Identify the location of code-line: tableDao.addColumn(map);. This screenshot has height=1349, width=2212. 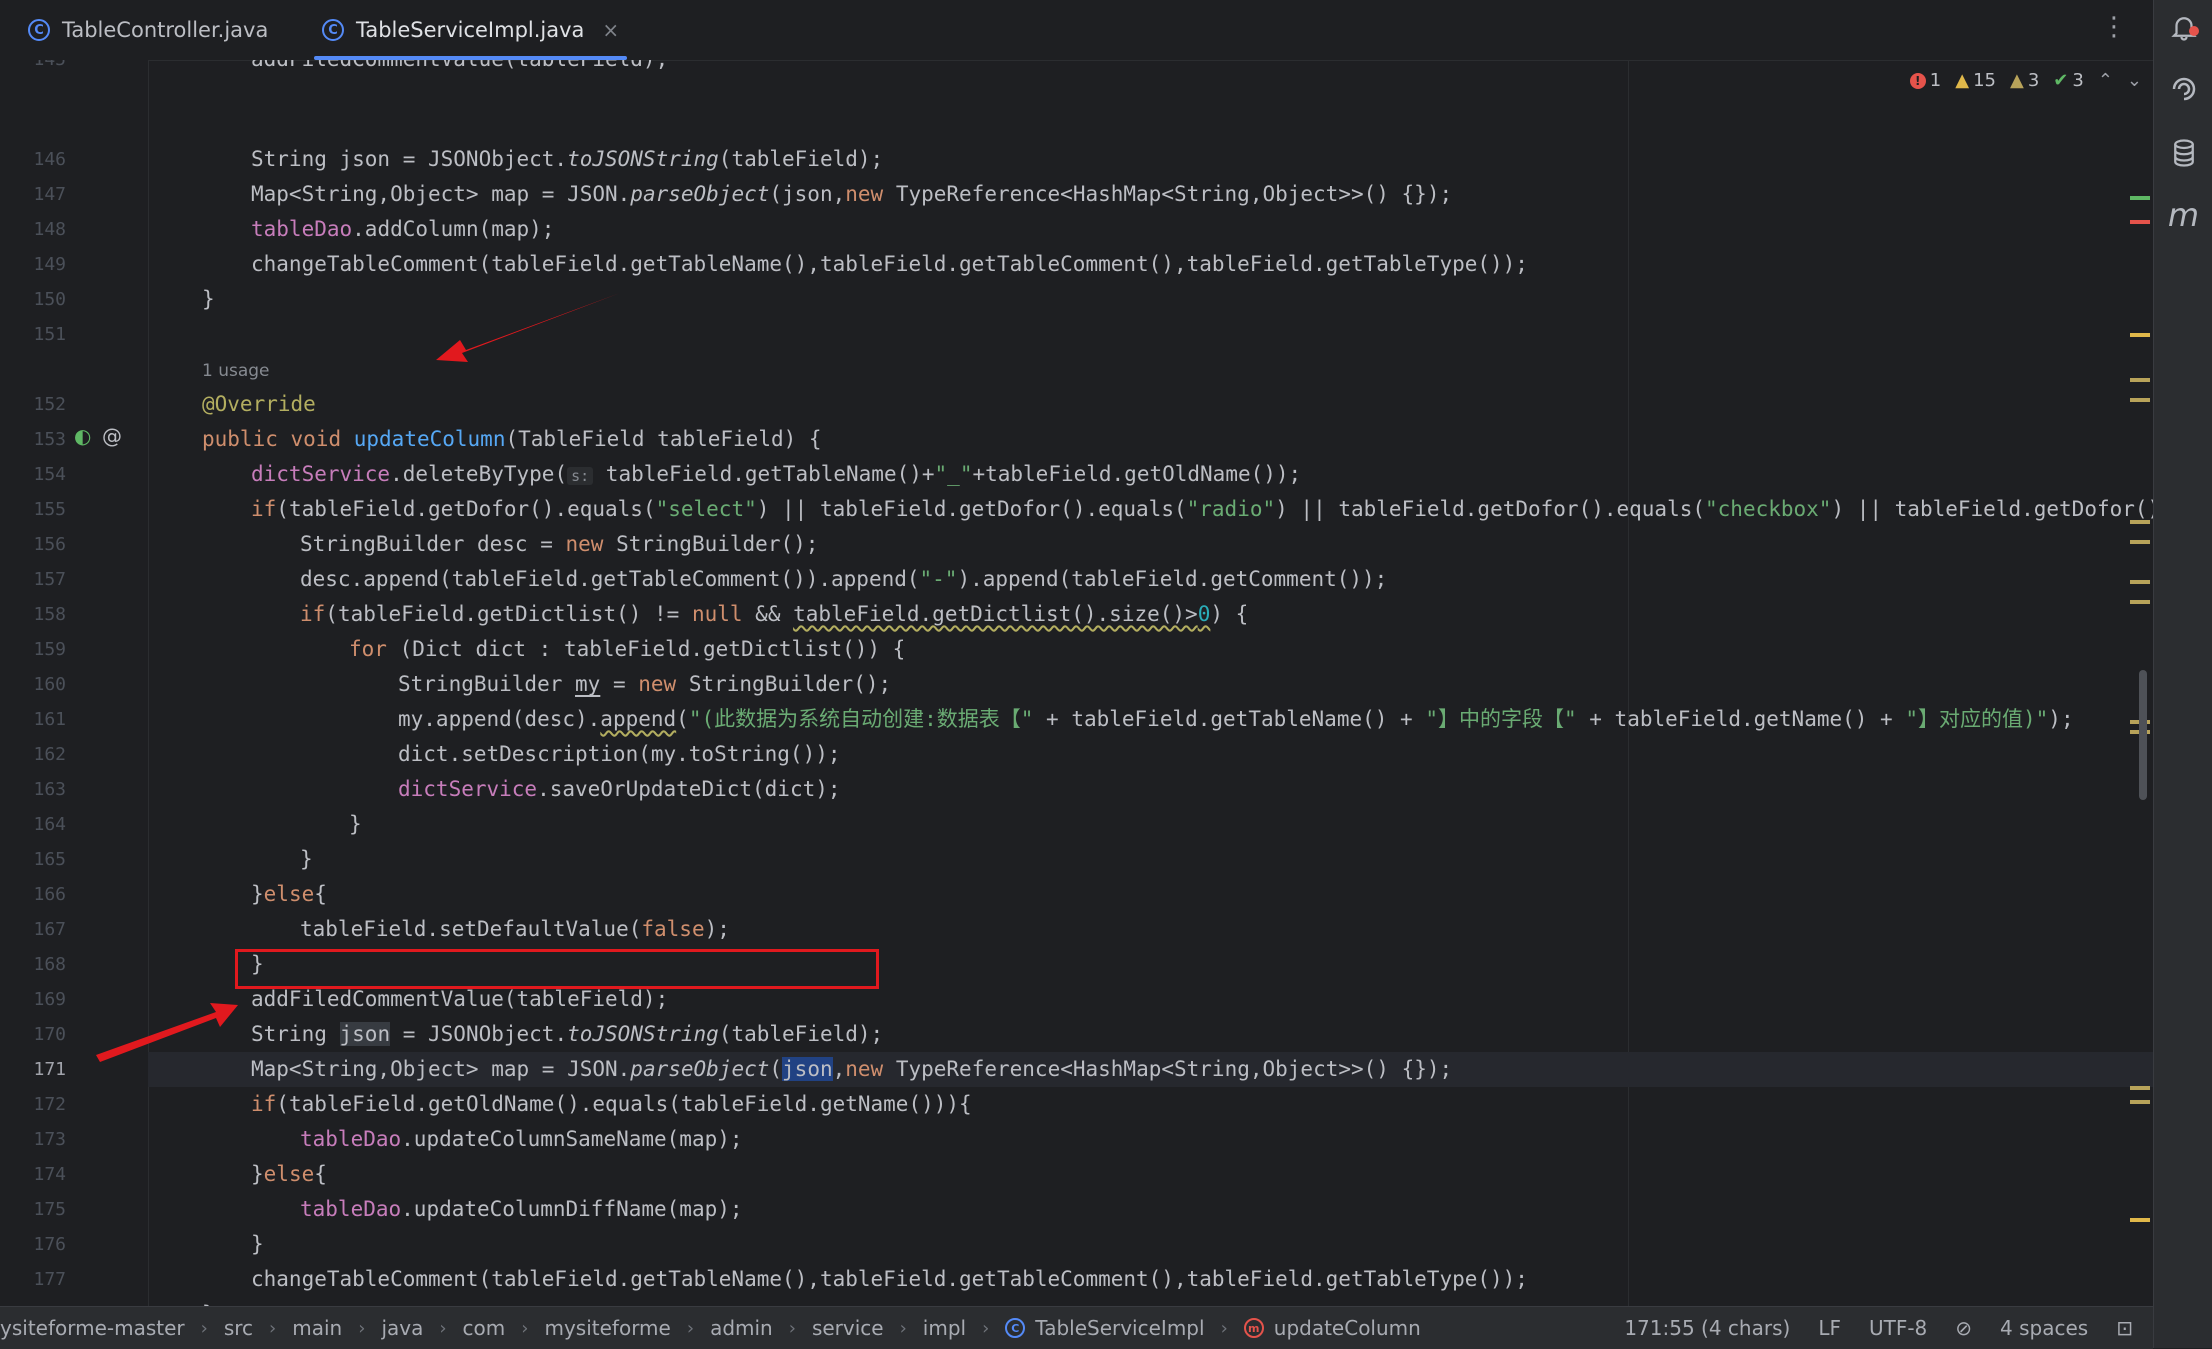
(403, 229).